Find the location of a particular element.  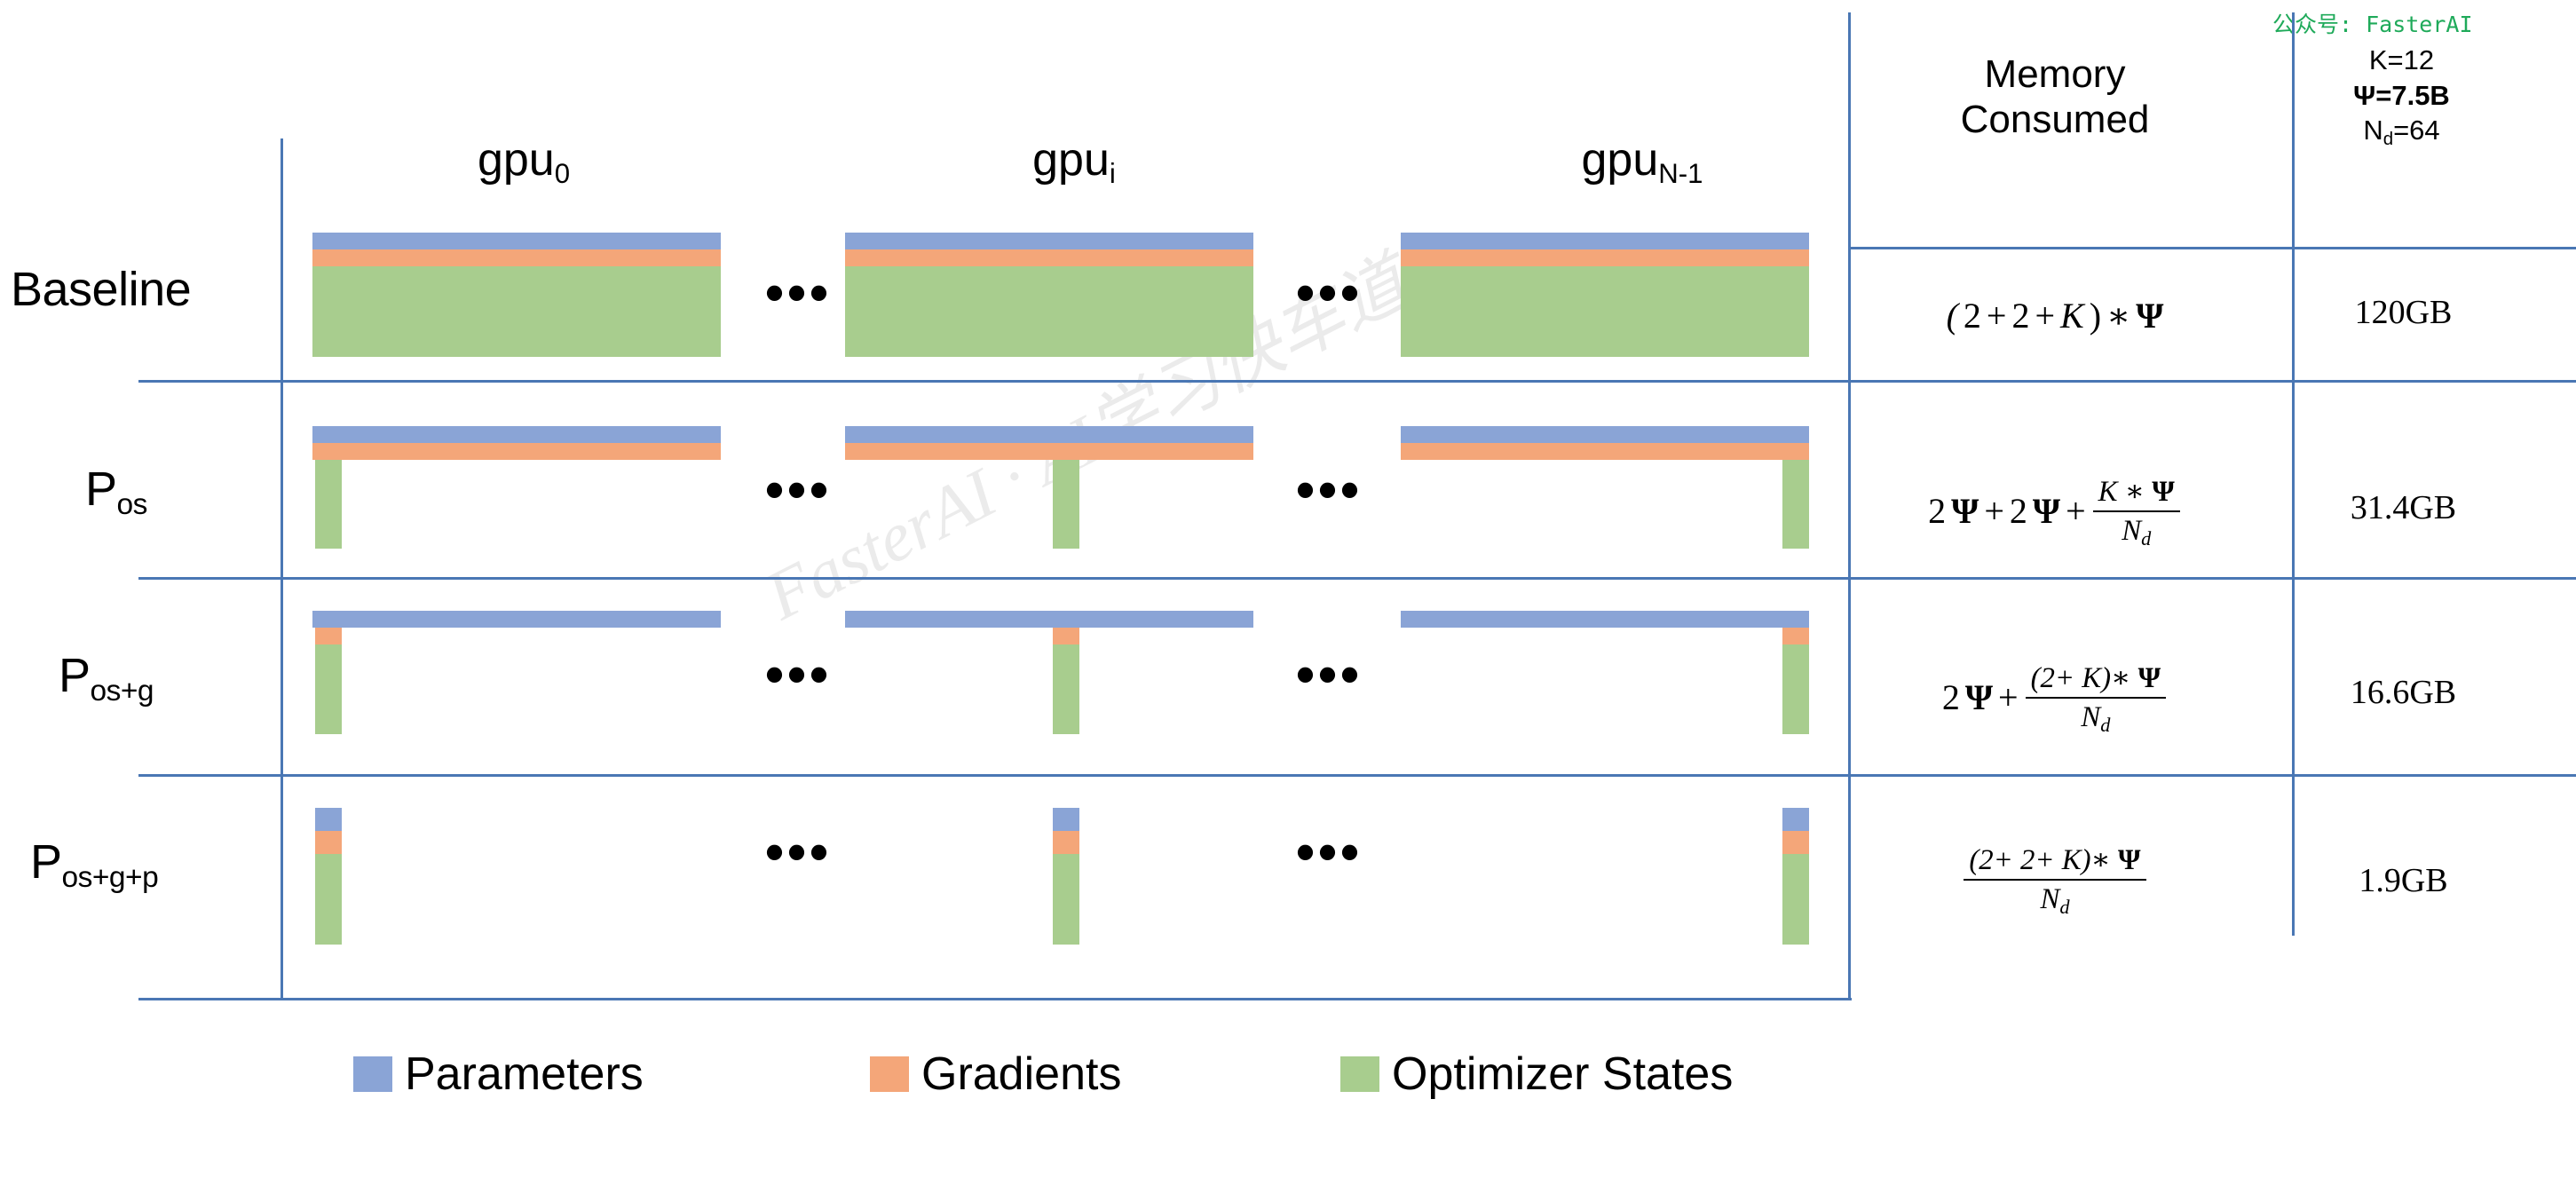

ellipsis-posgp-2: ••• is located at coordinates (1329, 852).